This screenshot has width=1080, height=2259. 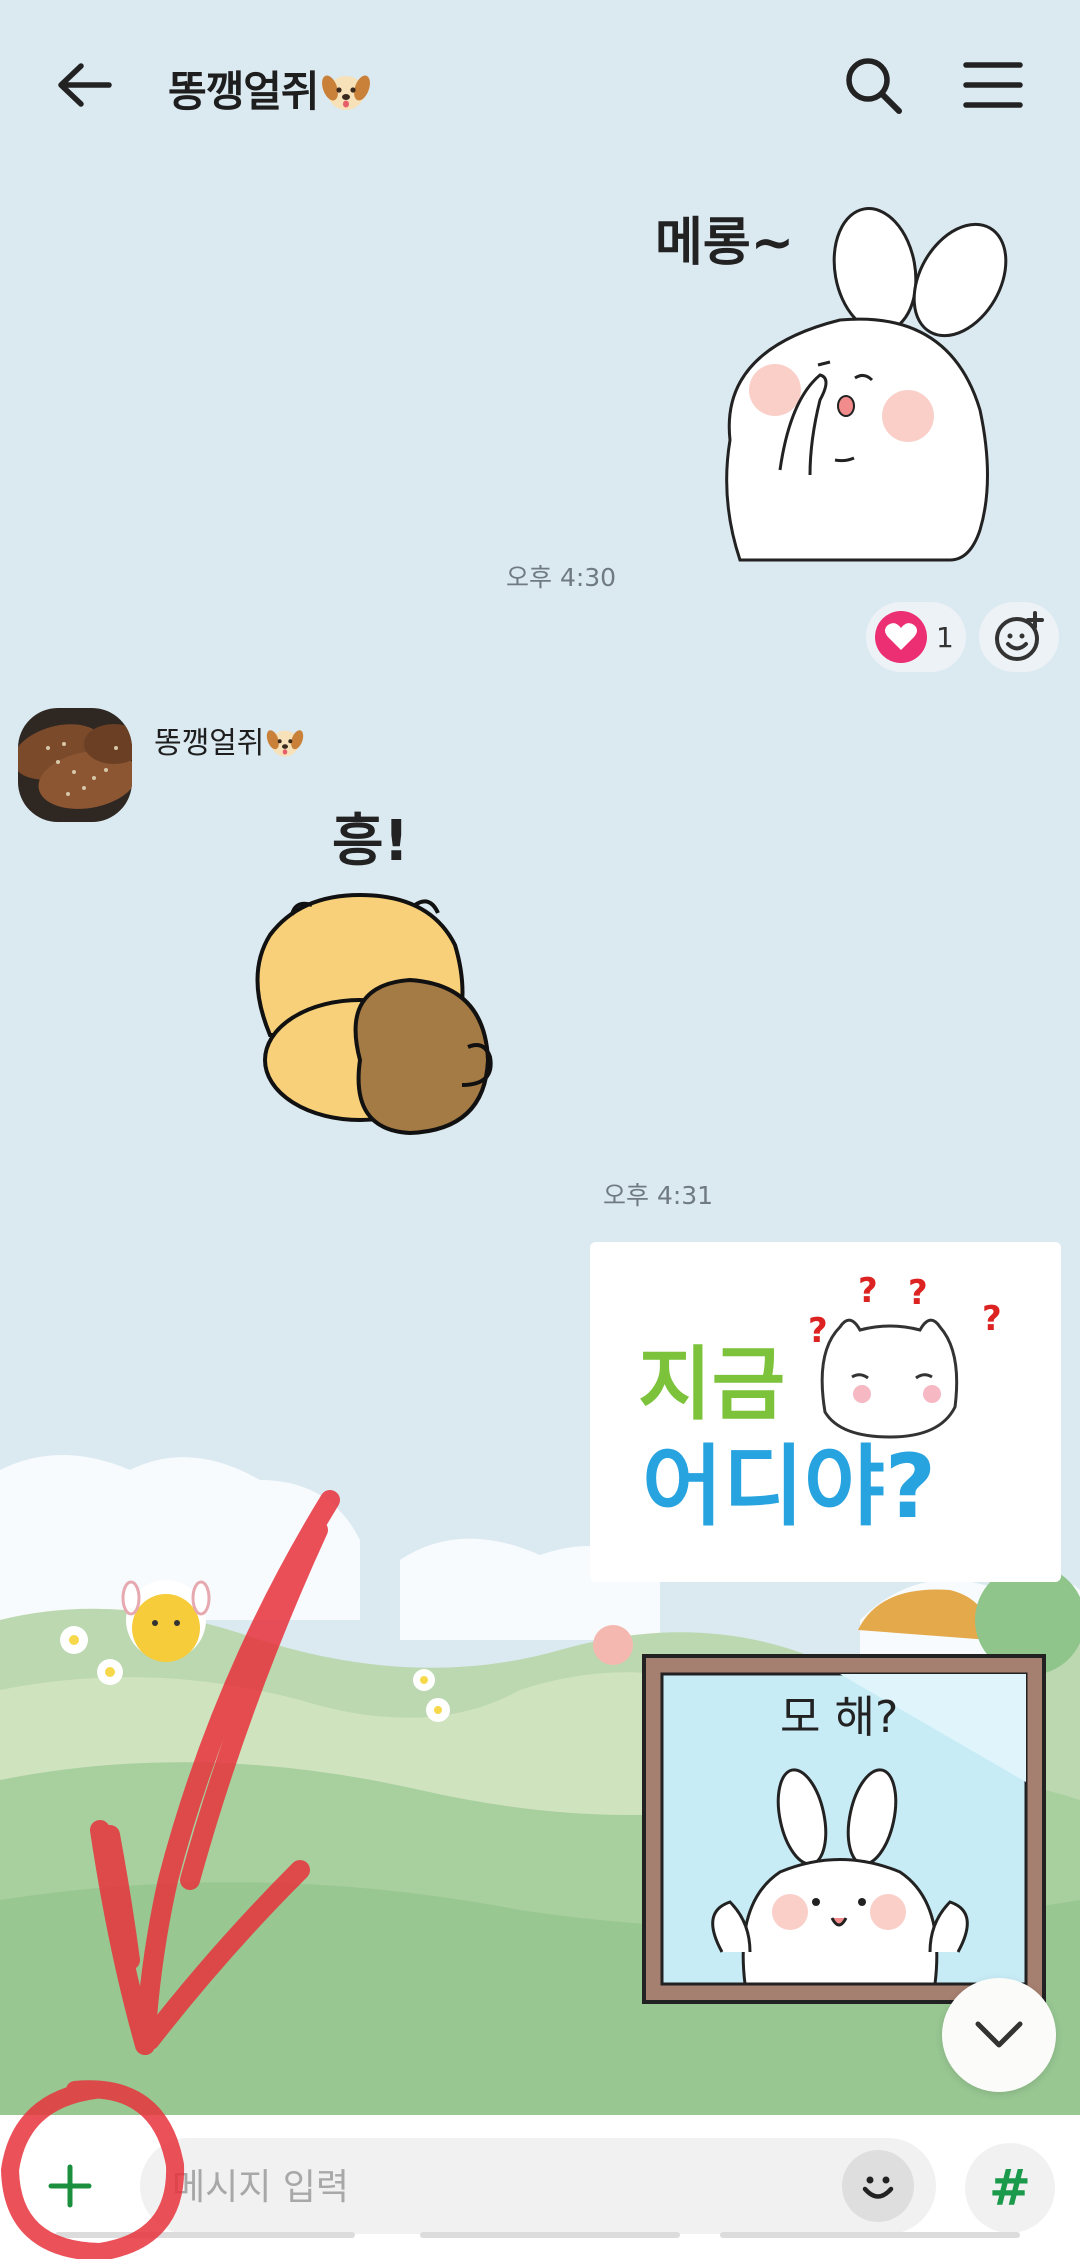 I want to click on smiley-icon, so click(x=878, y=2187).